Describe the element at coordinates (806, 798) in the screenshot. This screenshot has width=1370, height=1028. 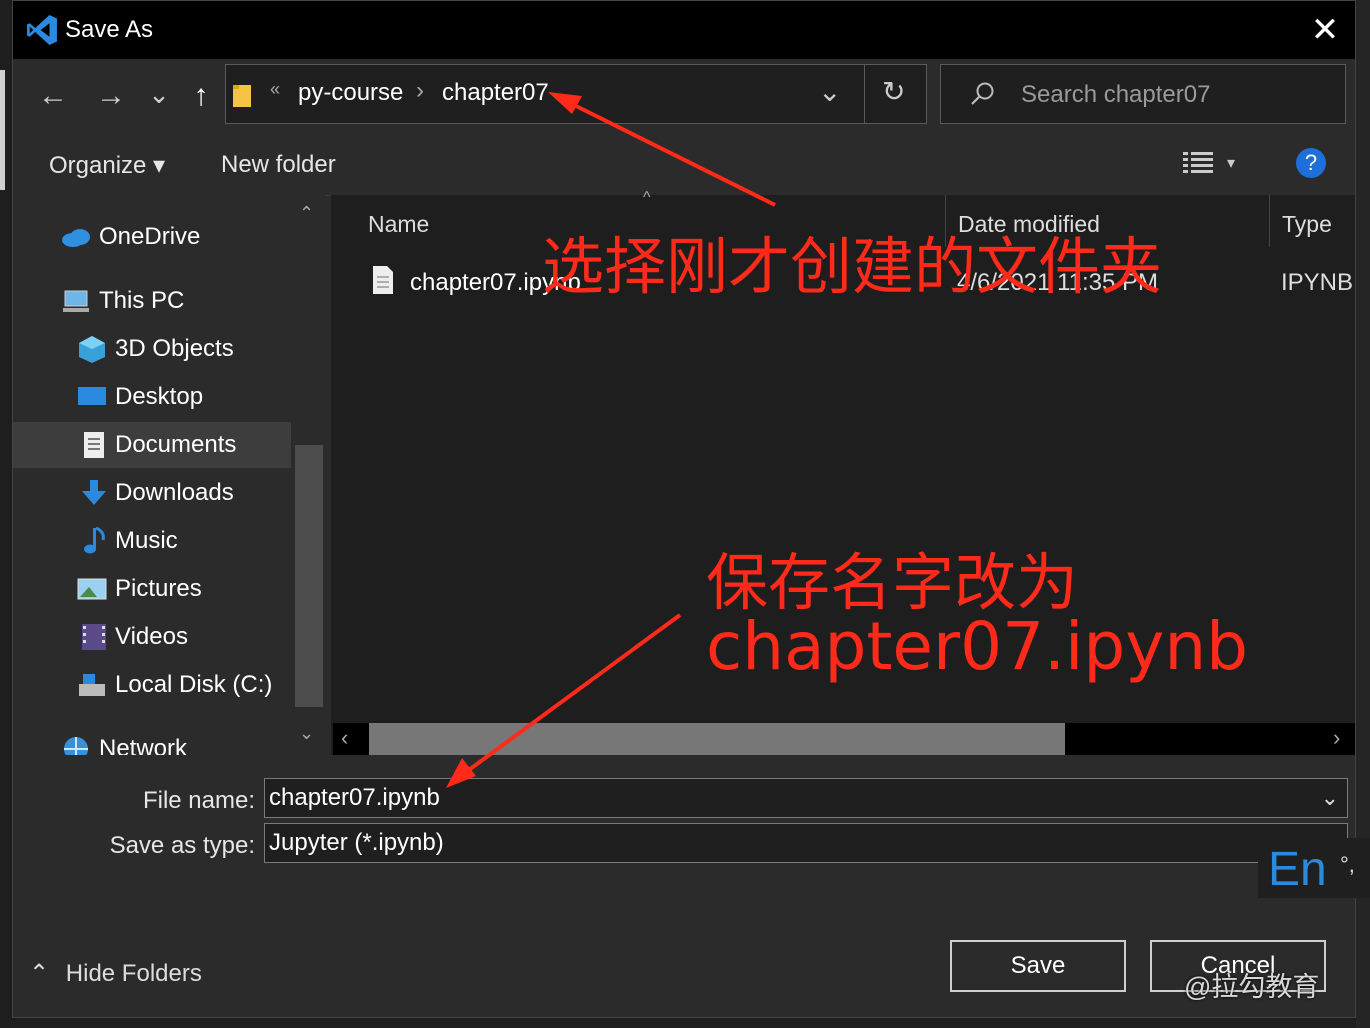
I see `filename-input: chapter07.ipynb ⌄` at that location.